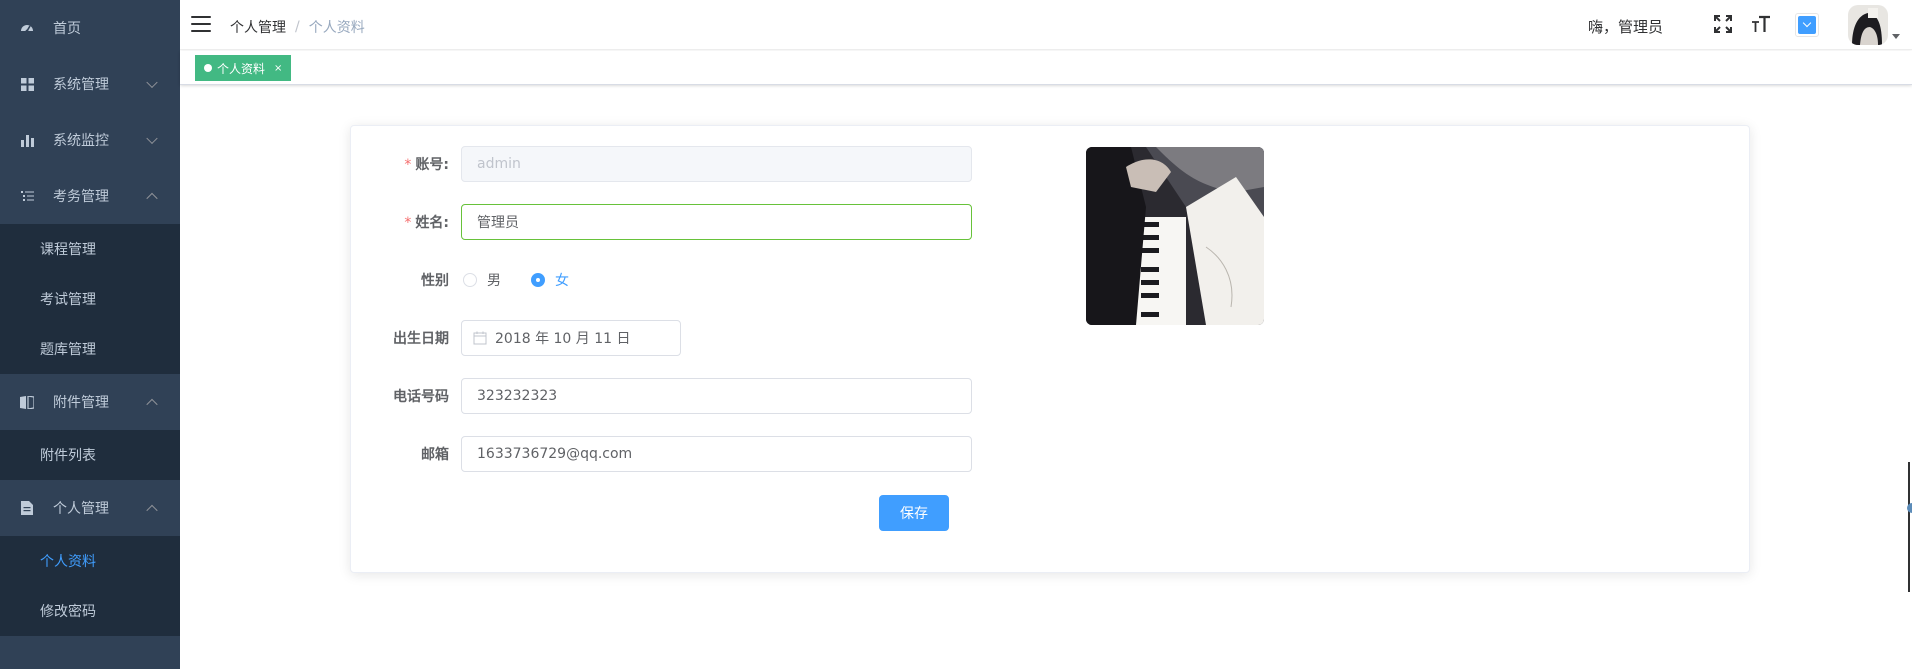  What do you see at coordinates (67, 29) in the screenshot?
I see `sidebar-item-label: 首页` at bounding box center [67, 29].